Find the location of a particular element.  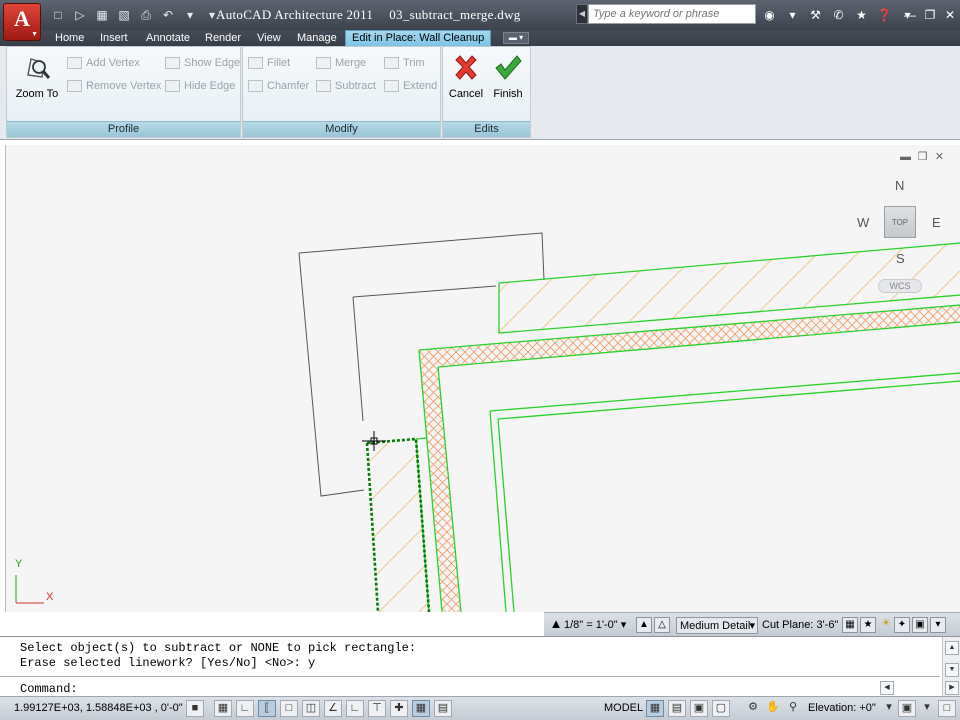

polar-tracking-icon: ⟦ is located at coordinates (267, 708).